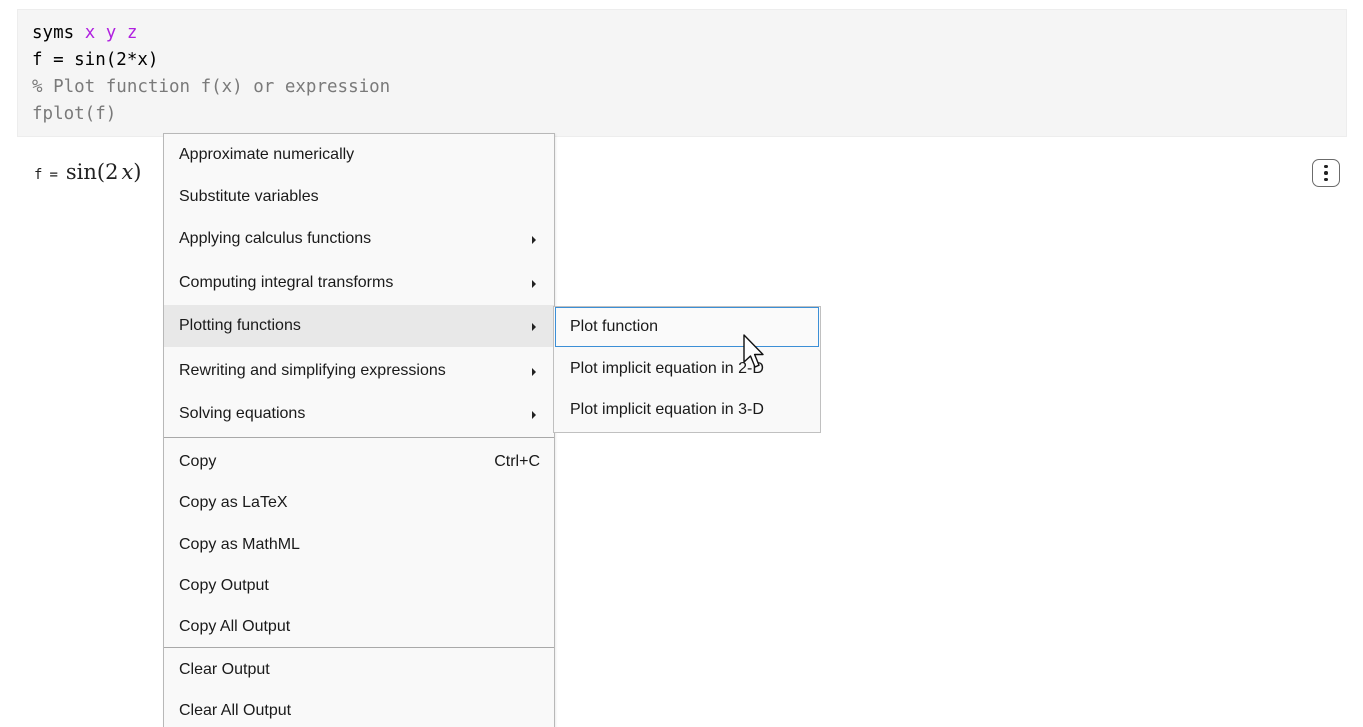 The height and width of the screenshot is (727, 1363). Describe the element at coordinates (127, 172) in the screenshot. I see `output-expression-var: x` at that location.